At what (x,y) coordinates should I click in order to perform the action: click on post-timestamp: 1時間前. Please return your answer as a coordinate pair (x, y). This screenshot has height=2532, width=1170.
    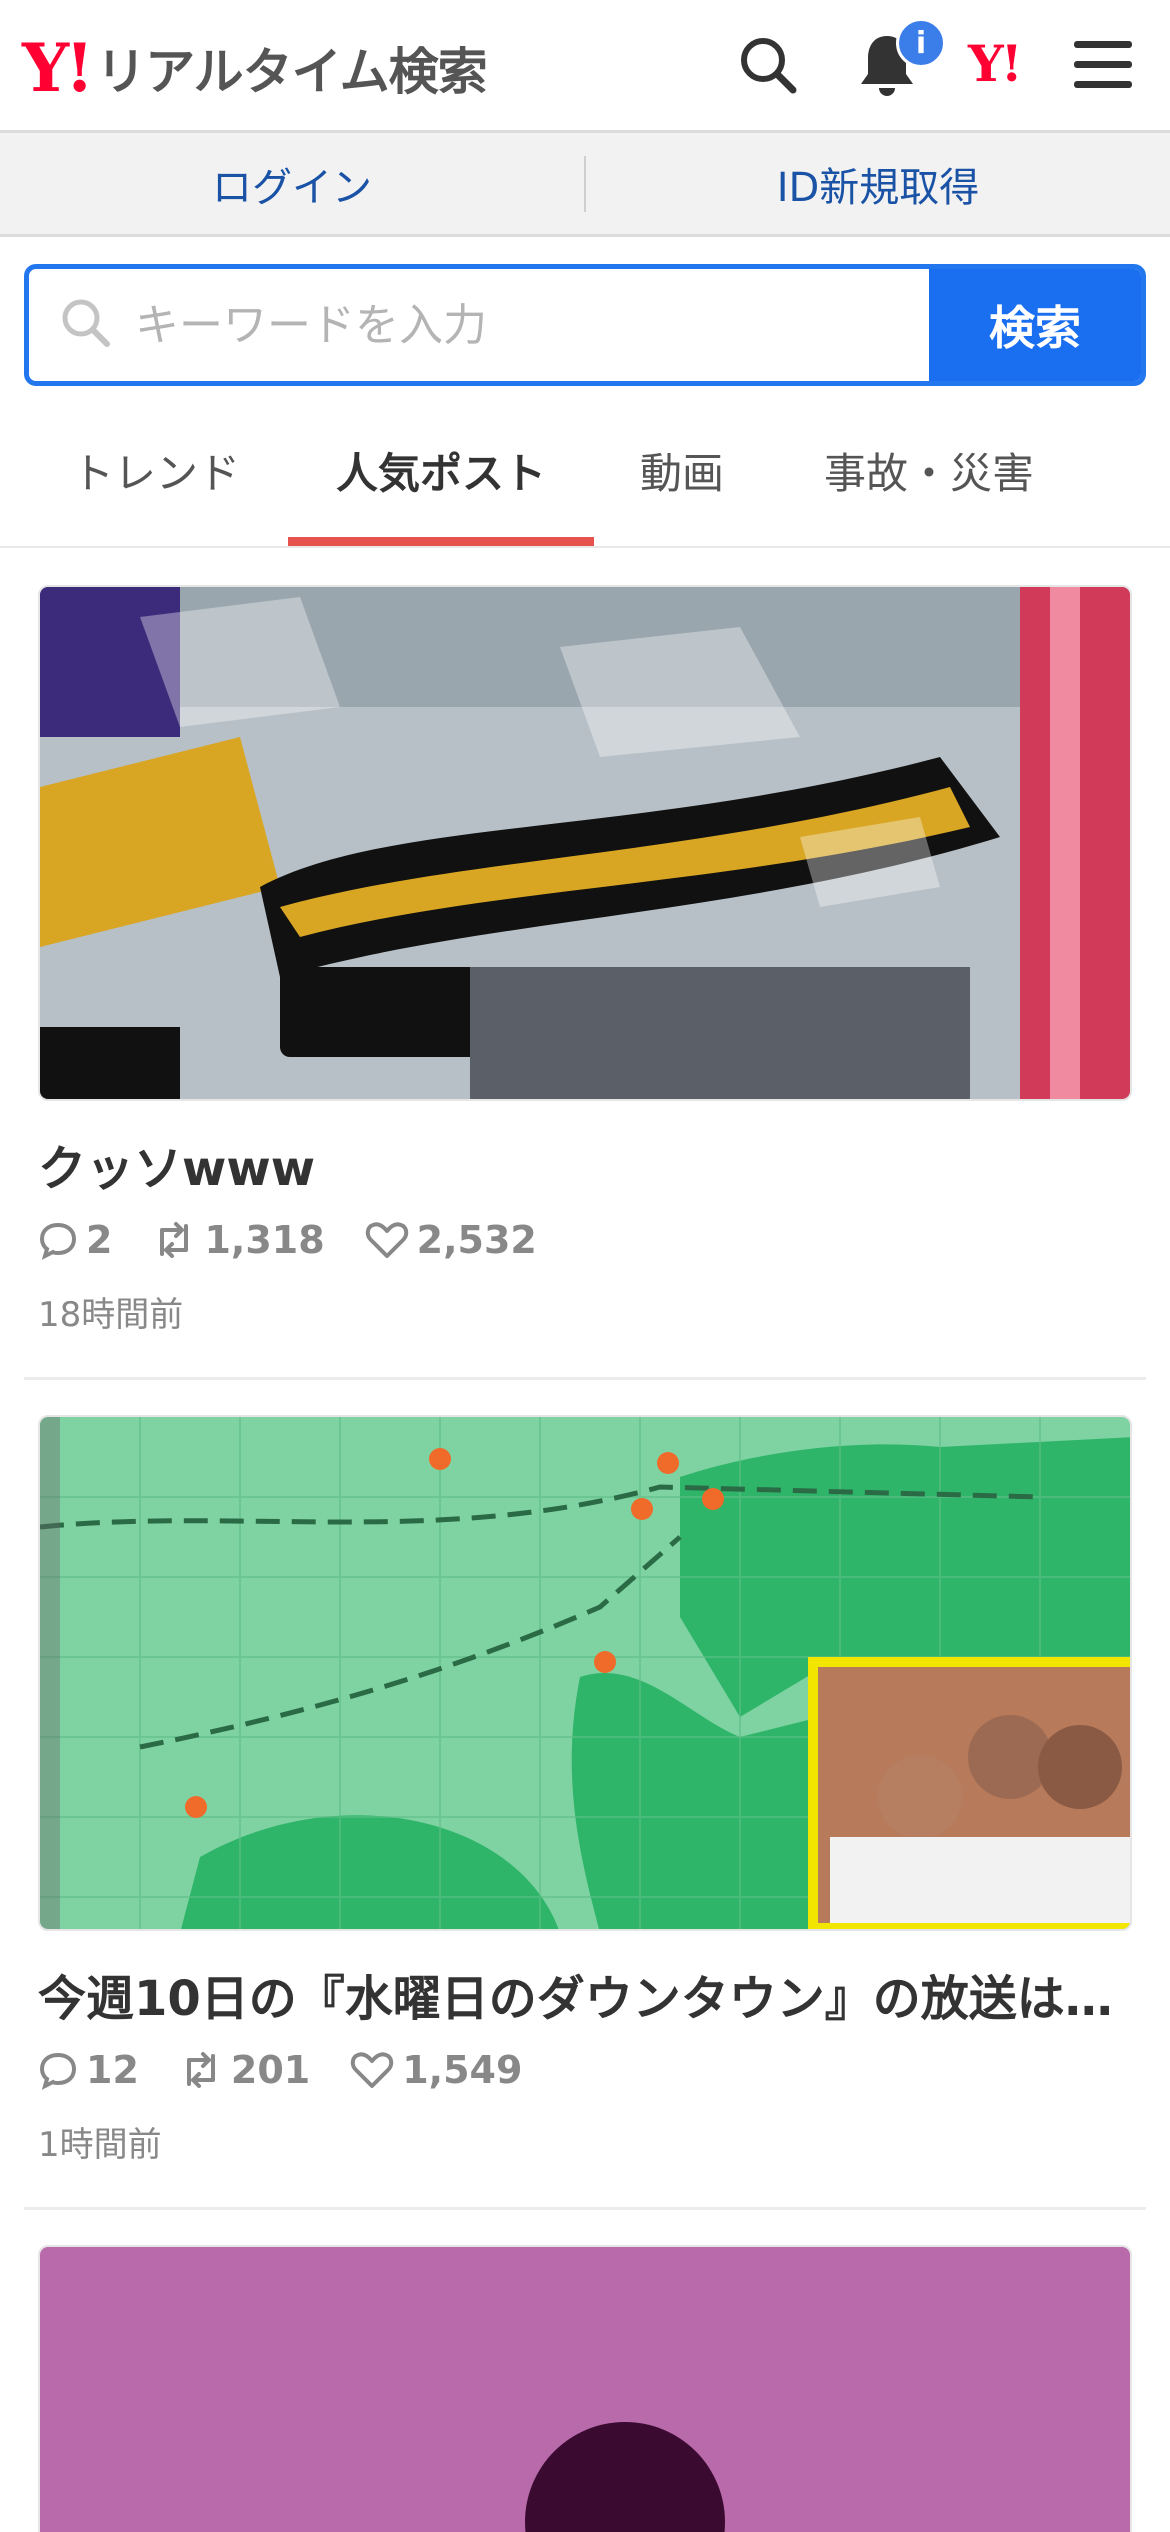
    Looking at the image, I should click on (100, 2145).